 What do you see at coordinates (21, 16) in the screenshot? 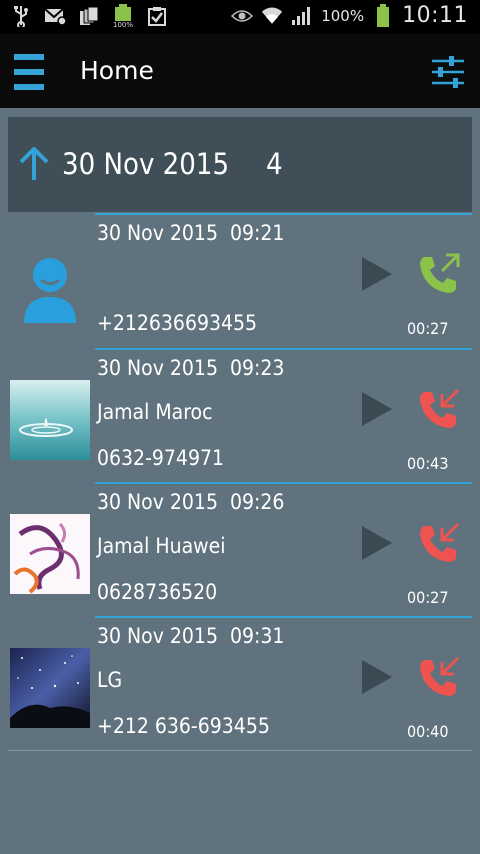
I see `usb-icon` at bounding box center [21, 16].